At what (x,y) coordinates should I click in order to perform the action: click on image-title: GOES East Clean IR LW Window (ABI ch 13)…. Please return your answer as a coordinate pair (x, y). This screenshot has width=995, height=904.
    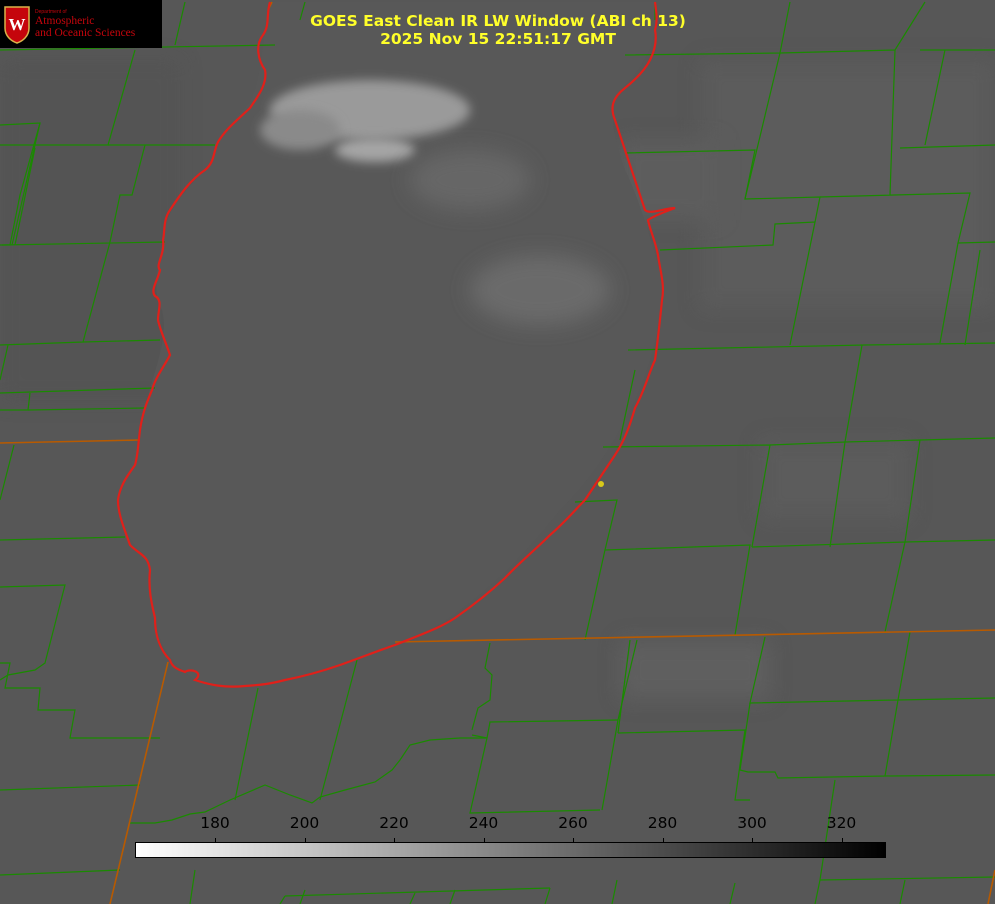
    Looking at the image, I should click on (498, 30).